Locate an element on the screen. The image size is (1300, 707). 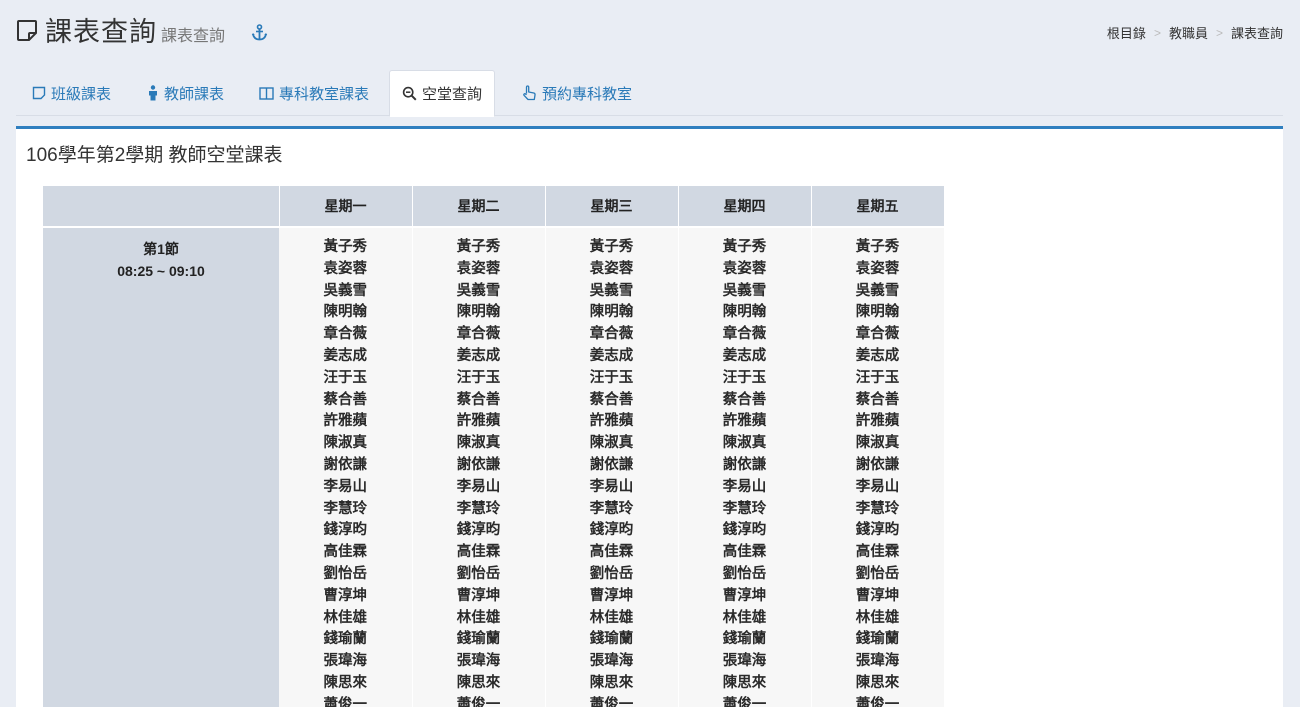
tab-book-room: 預約專科教室 is located at coordinates (577, 93).